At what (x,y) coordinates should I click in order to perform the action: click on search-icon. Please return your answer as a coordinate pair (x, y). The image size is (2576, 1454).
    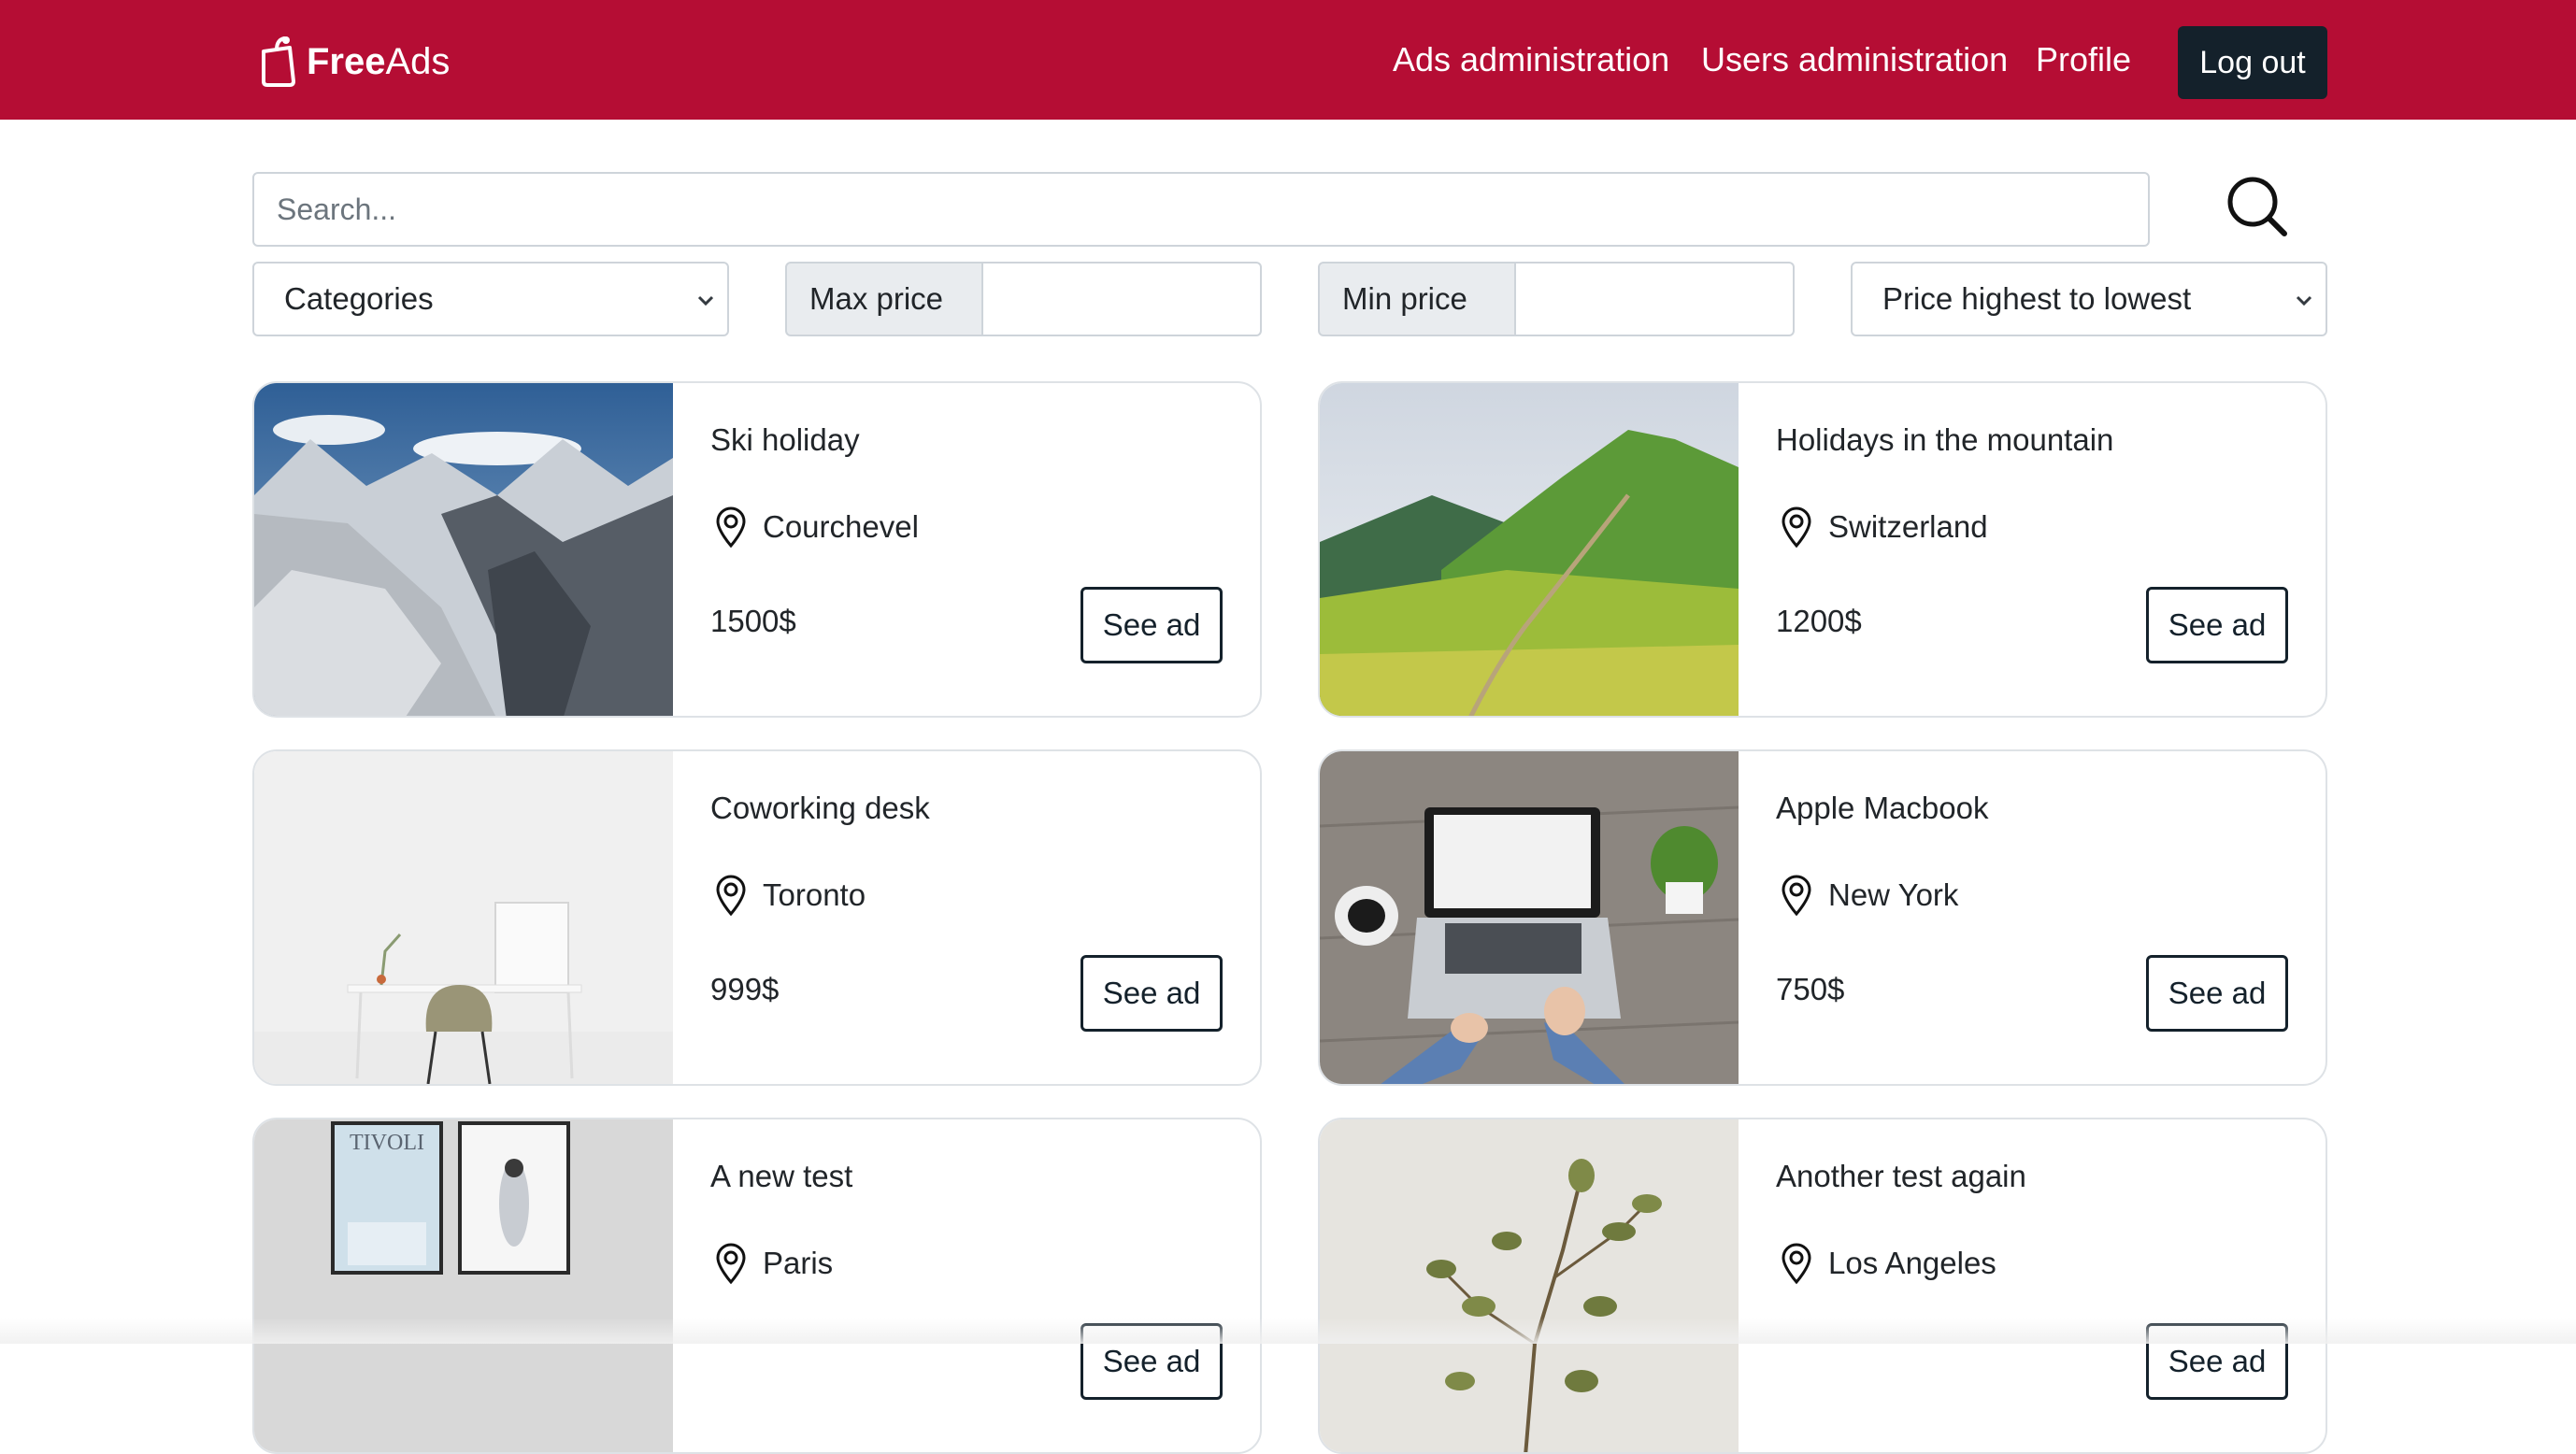
    Looking at the image, I should click on (2257, 206).